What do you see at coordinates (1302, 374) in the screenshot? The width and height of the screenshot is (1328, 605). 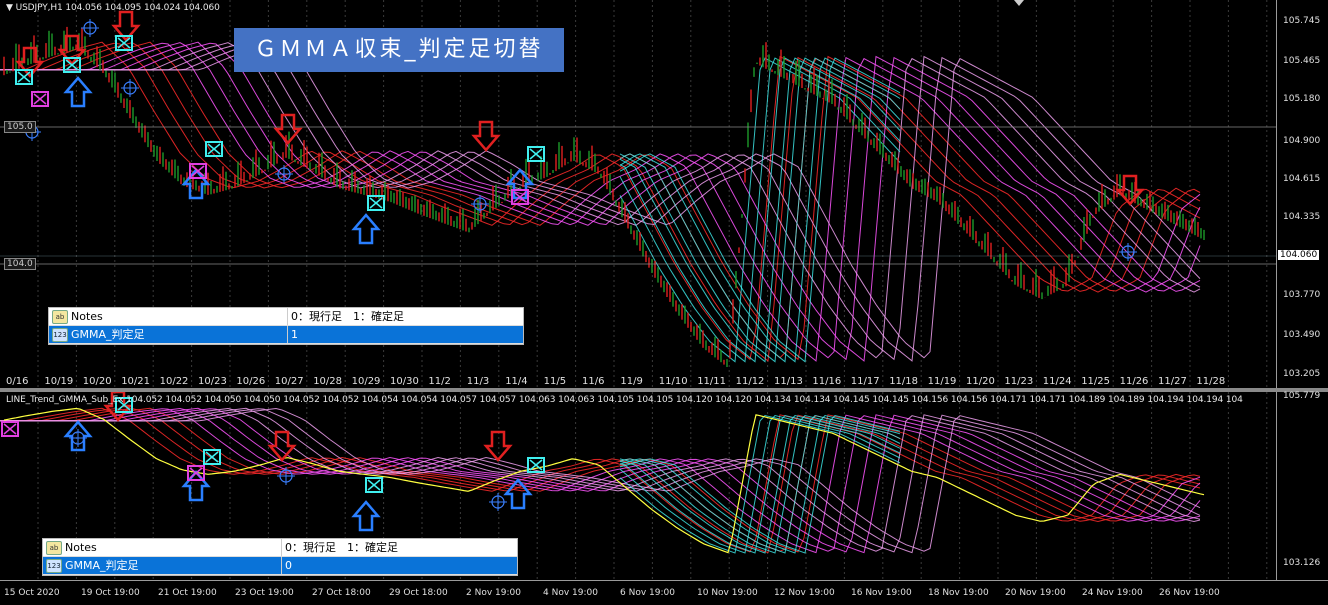 I see `price-tick: 103.205` at bounding box center [1302, 374].